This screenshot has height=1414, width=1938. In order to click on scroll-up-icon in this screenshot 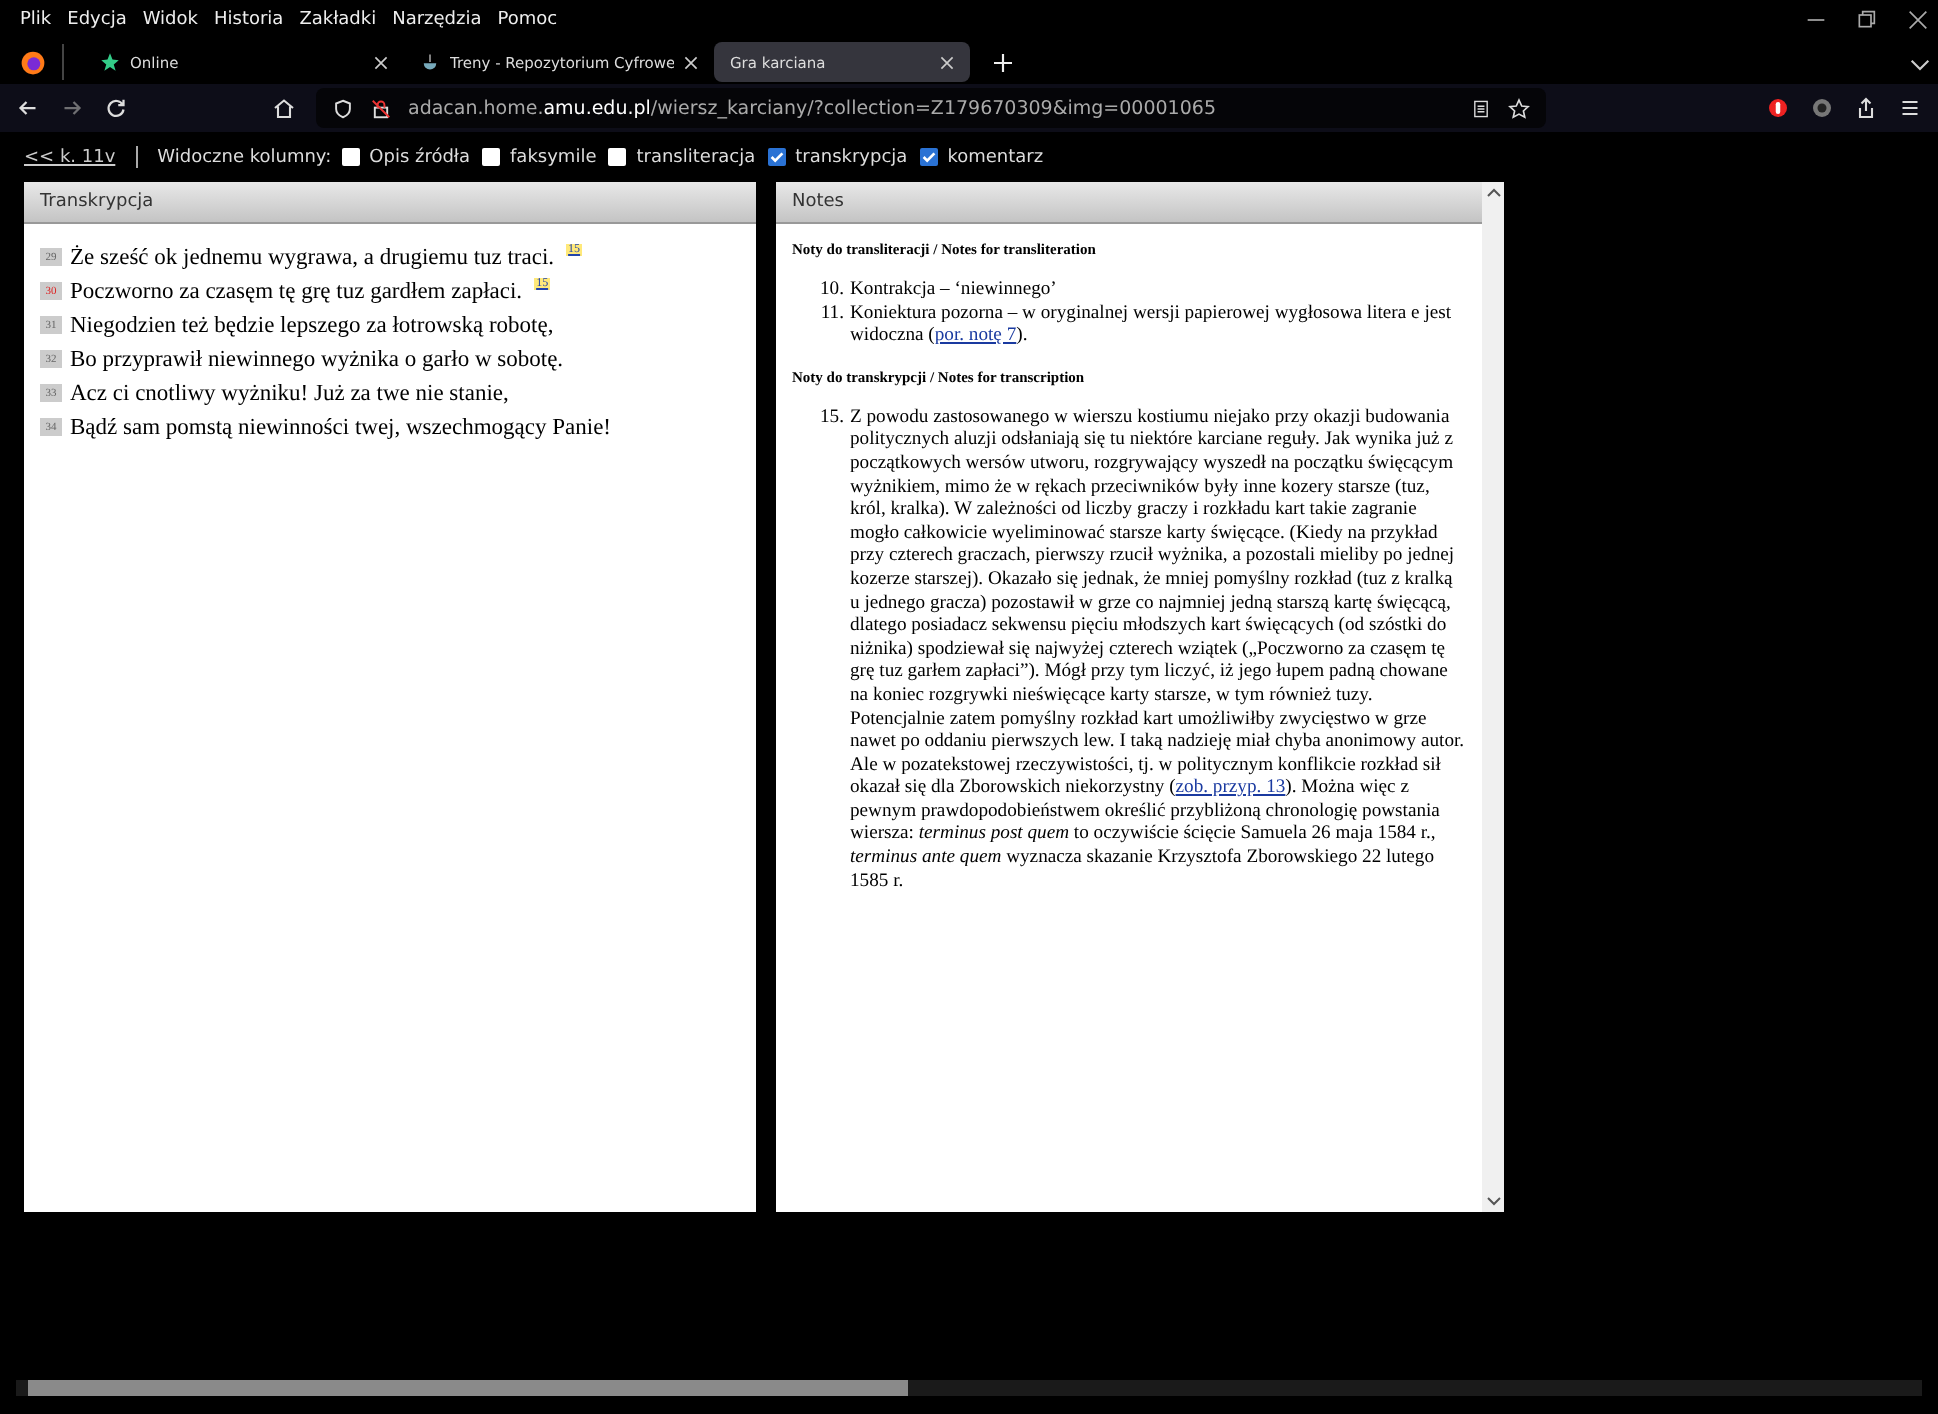, I will do `click(1493, 194)`.